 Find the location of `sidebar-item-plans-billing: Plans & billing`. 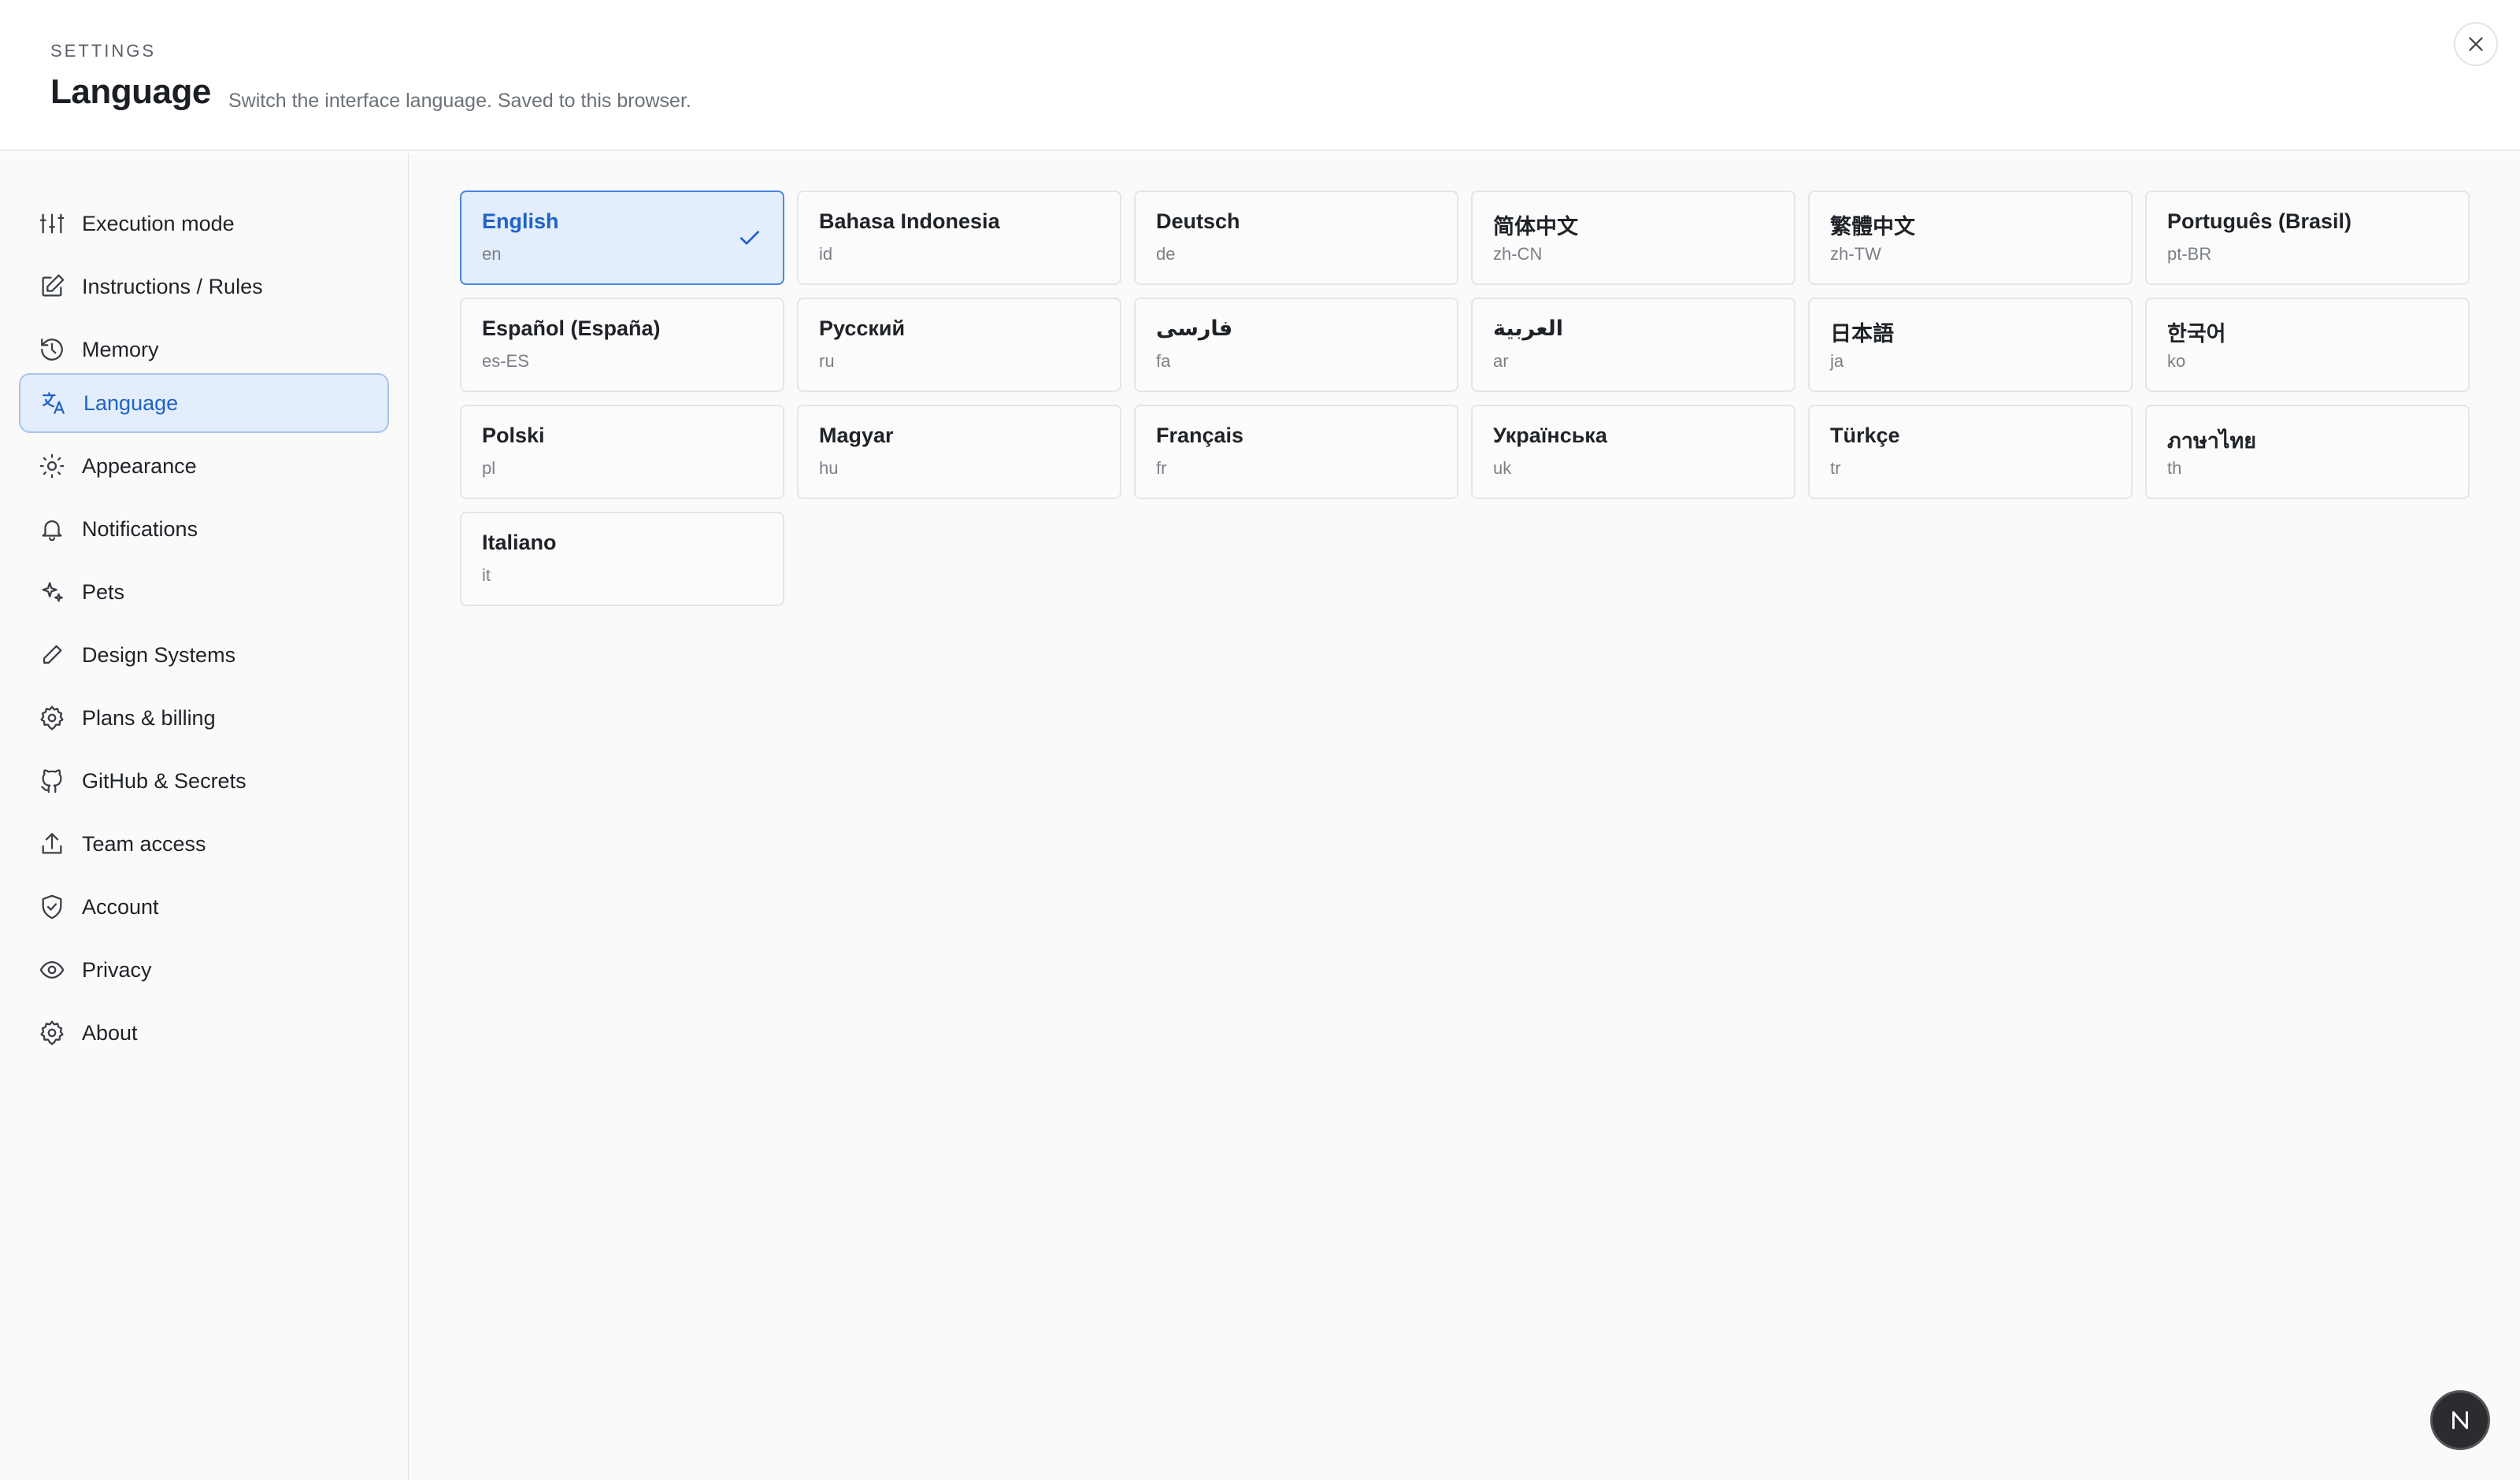

sidebar-item-plans-billing: Plans & billing is located at coordinates (204, 718).